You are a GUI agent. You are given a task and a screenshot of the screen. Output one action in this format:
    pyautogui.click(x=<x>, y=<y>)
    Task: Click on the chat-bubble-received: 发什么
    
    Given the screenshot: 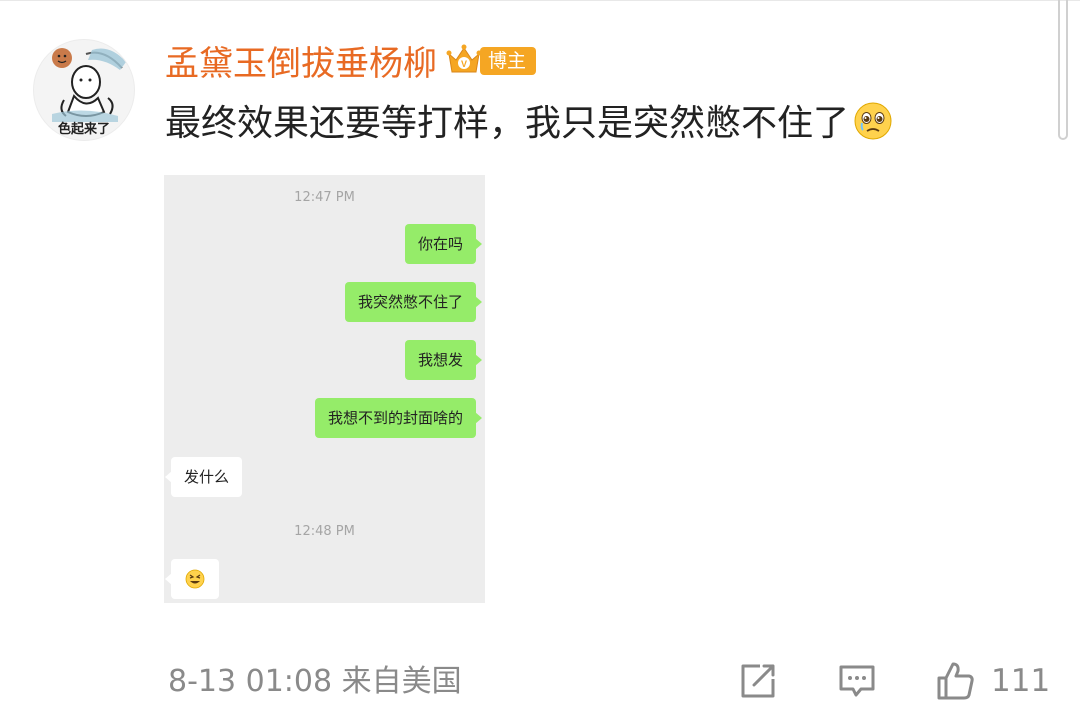 What is the action you would take?
    pyautogui.click(x=203, y=477)
    